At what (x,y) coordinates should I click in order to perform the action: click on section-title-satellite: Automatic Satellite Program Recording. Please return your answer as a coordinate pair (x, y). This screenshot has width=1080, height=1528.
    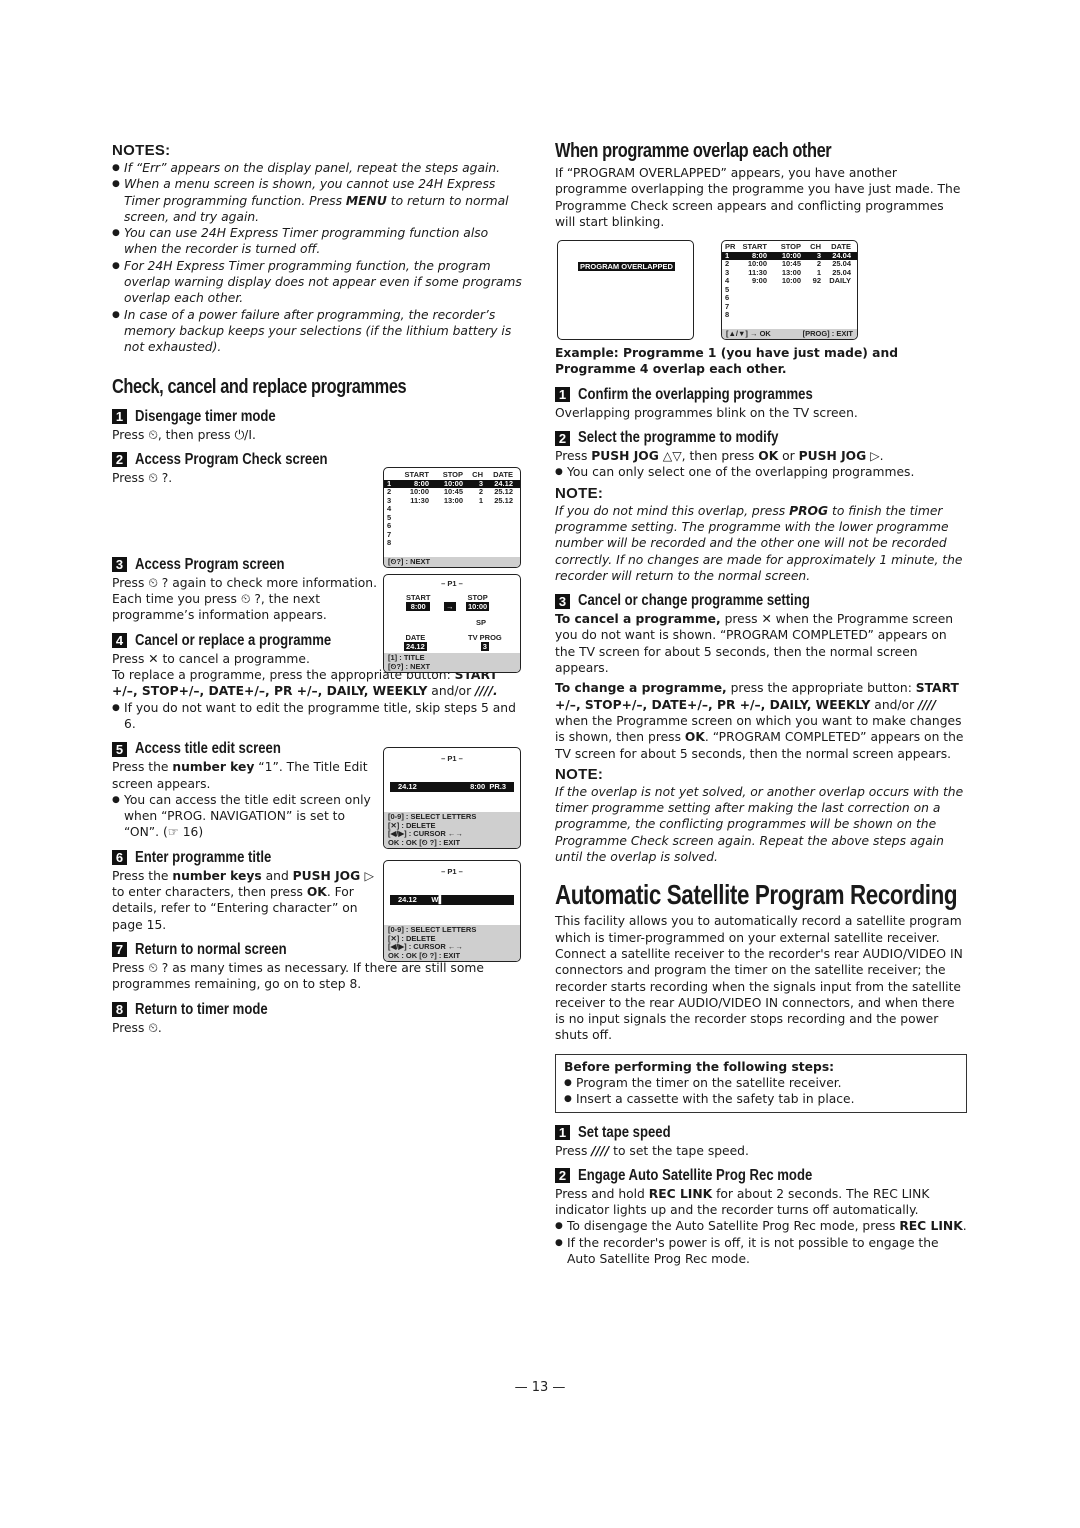
    Looking at the image, I should click on (756, 895).